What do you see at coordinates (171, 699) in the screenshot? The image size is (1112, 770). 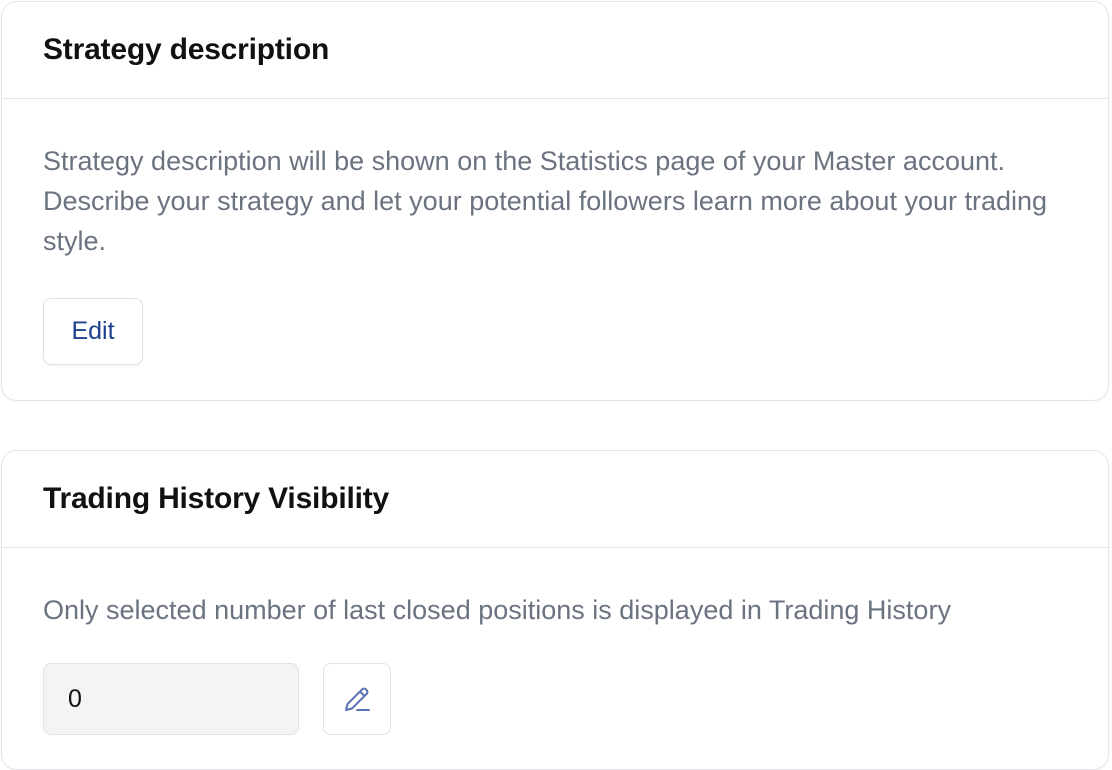 I see `positions-count-field` at bounding box center [171, 699].